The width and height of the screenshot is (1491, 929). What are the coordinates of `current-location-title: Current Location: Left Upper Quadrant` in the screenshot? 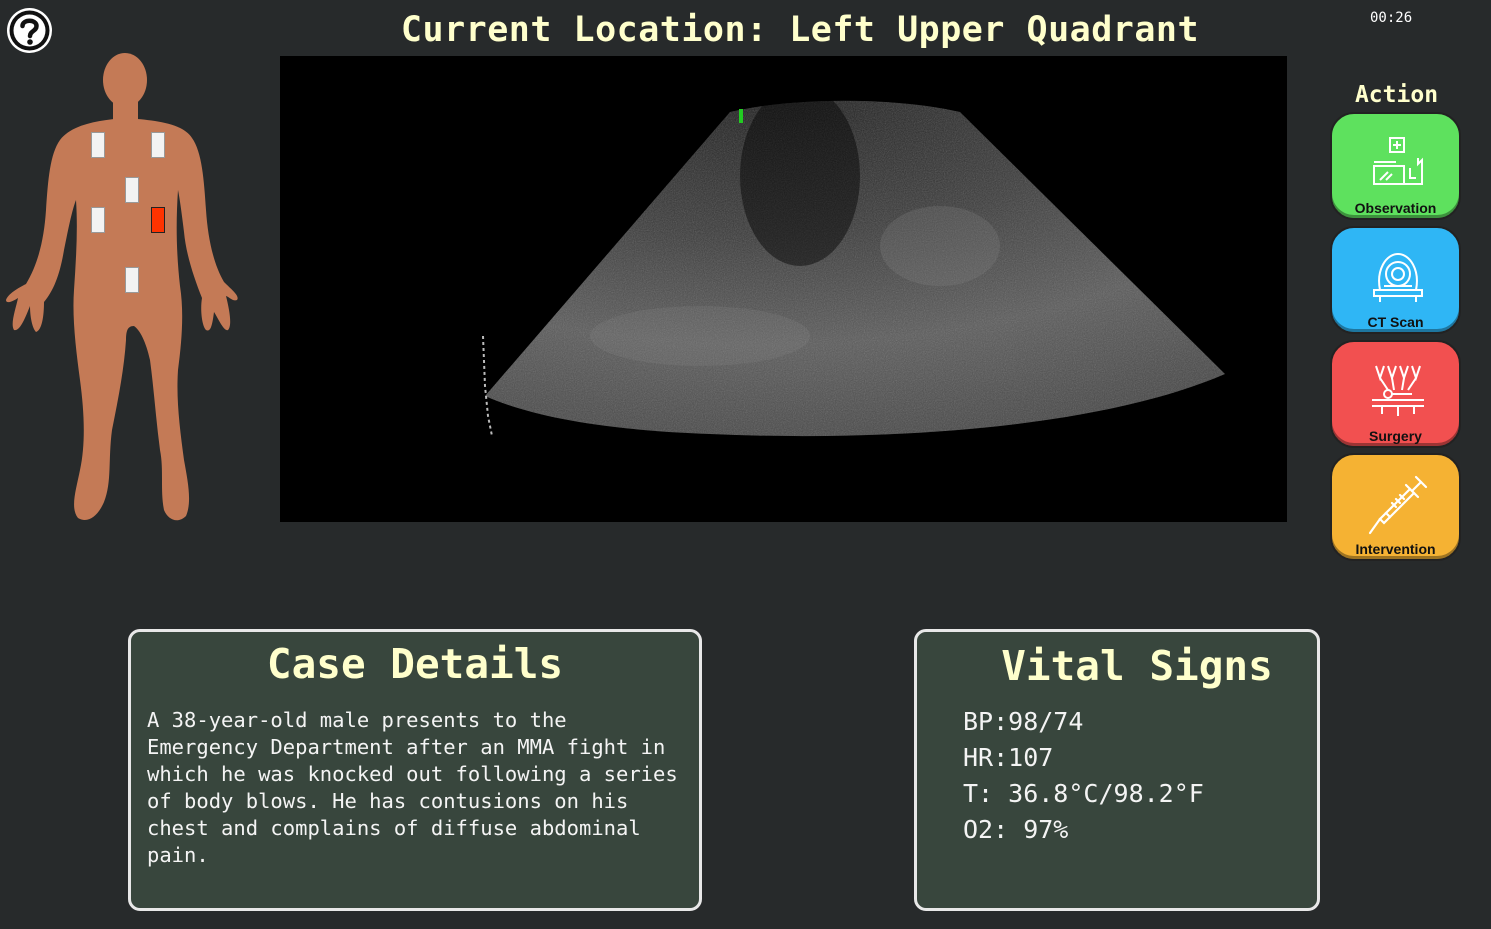 It's located at (800, 30).